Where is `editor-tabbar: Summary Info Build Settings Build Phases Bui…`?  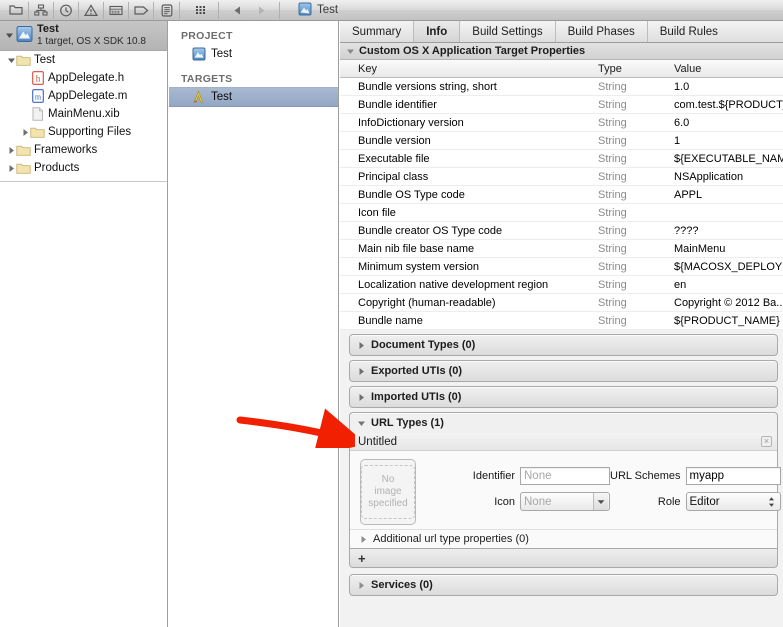 editor-tabbar: Summary Info Build Settings Build Phases Bui… is located at coordinates (561, 32).